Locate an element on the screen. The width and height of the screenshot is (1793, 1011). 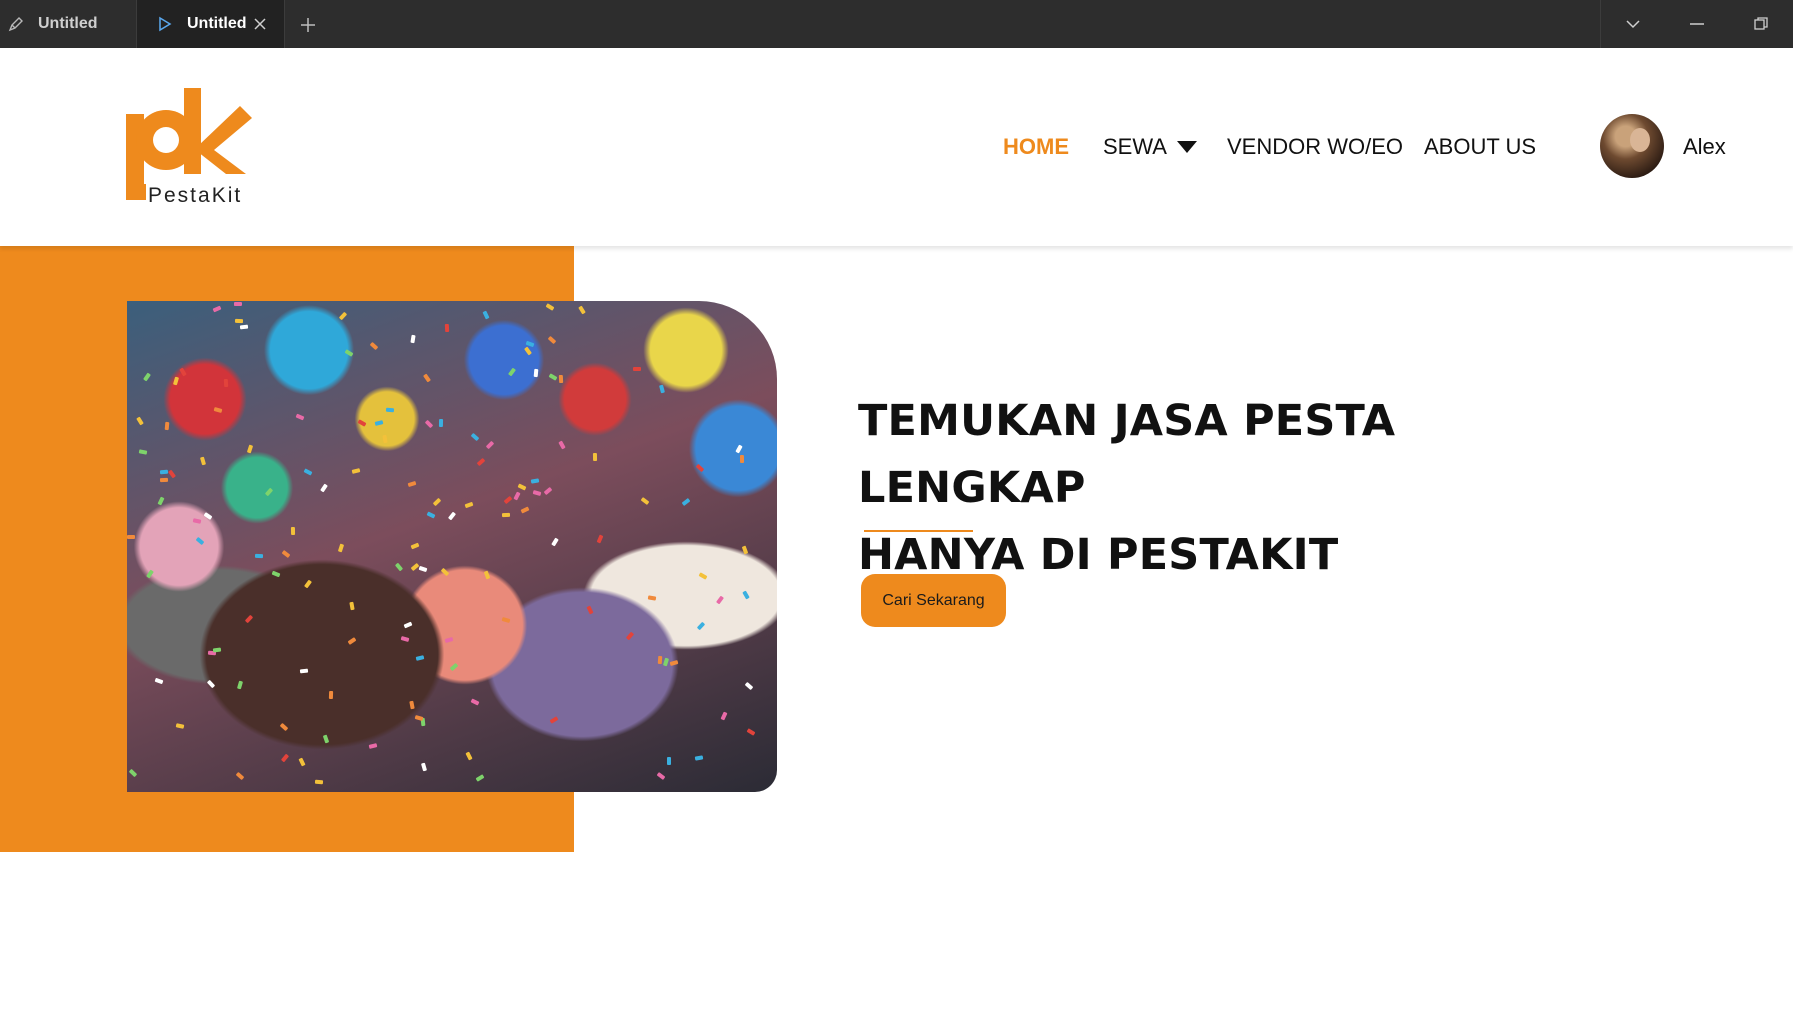
accent-divider is located at coordinates (918, 531).